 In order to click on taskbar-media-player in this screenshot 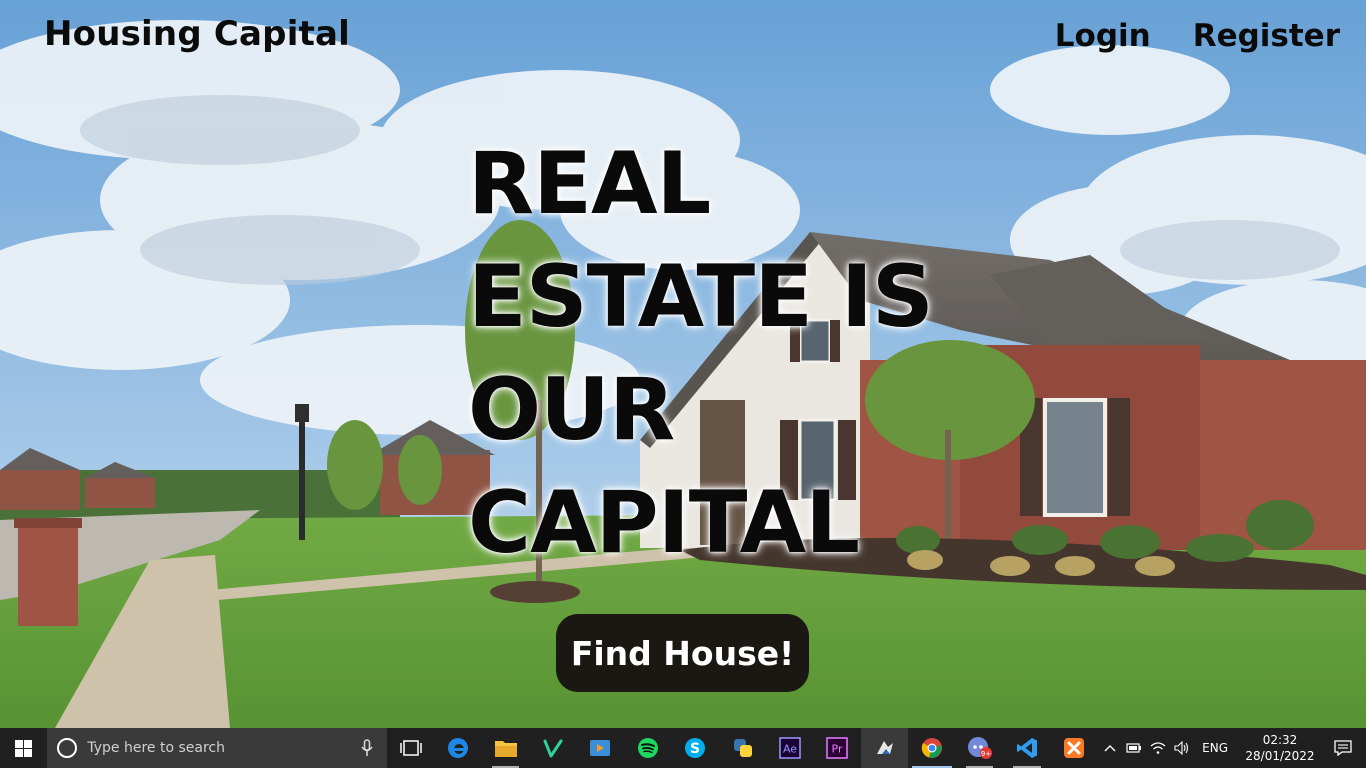, I will do `click(600, 748)`.